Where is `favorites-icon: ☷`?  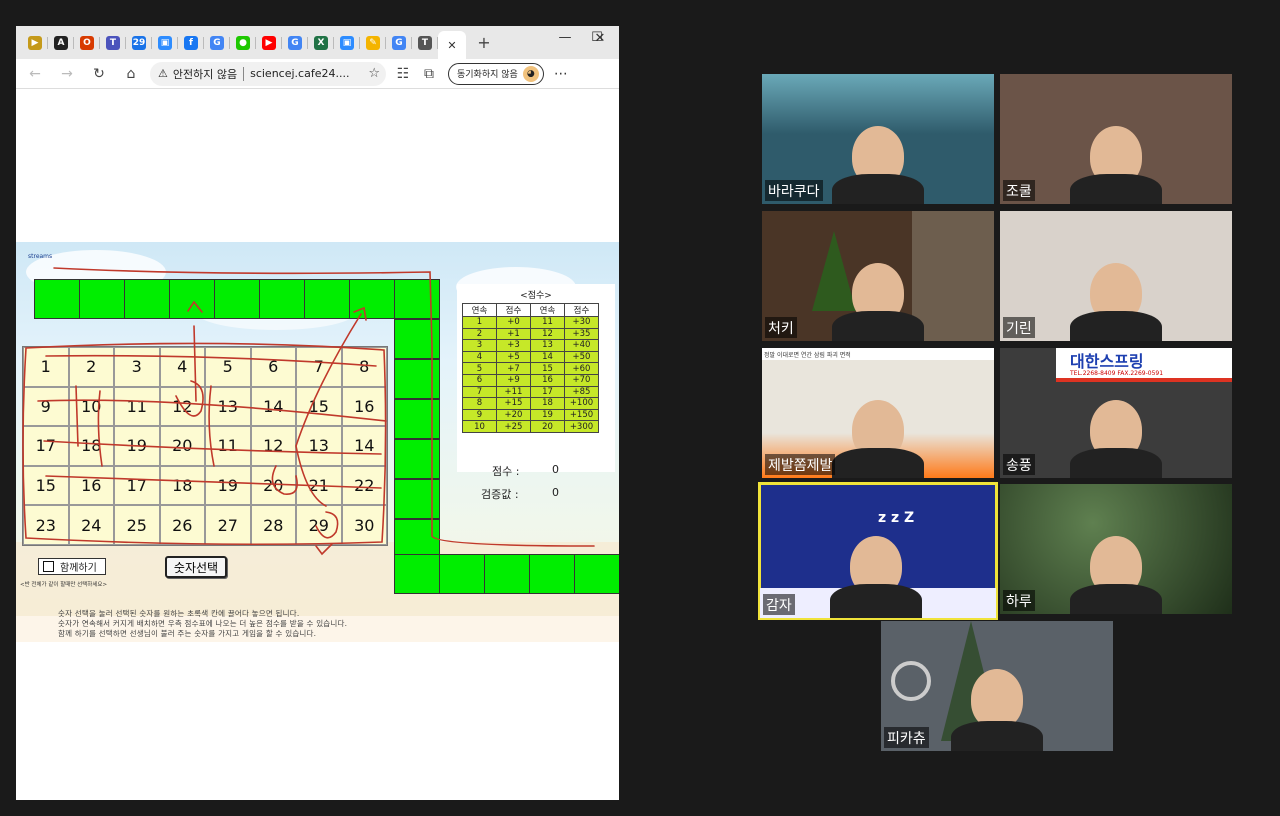
favorites-icon: ☷ is located at coordinates (403, 74).